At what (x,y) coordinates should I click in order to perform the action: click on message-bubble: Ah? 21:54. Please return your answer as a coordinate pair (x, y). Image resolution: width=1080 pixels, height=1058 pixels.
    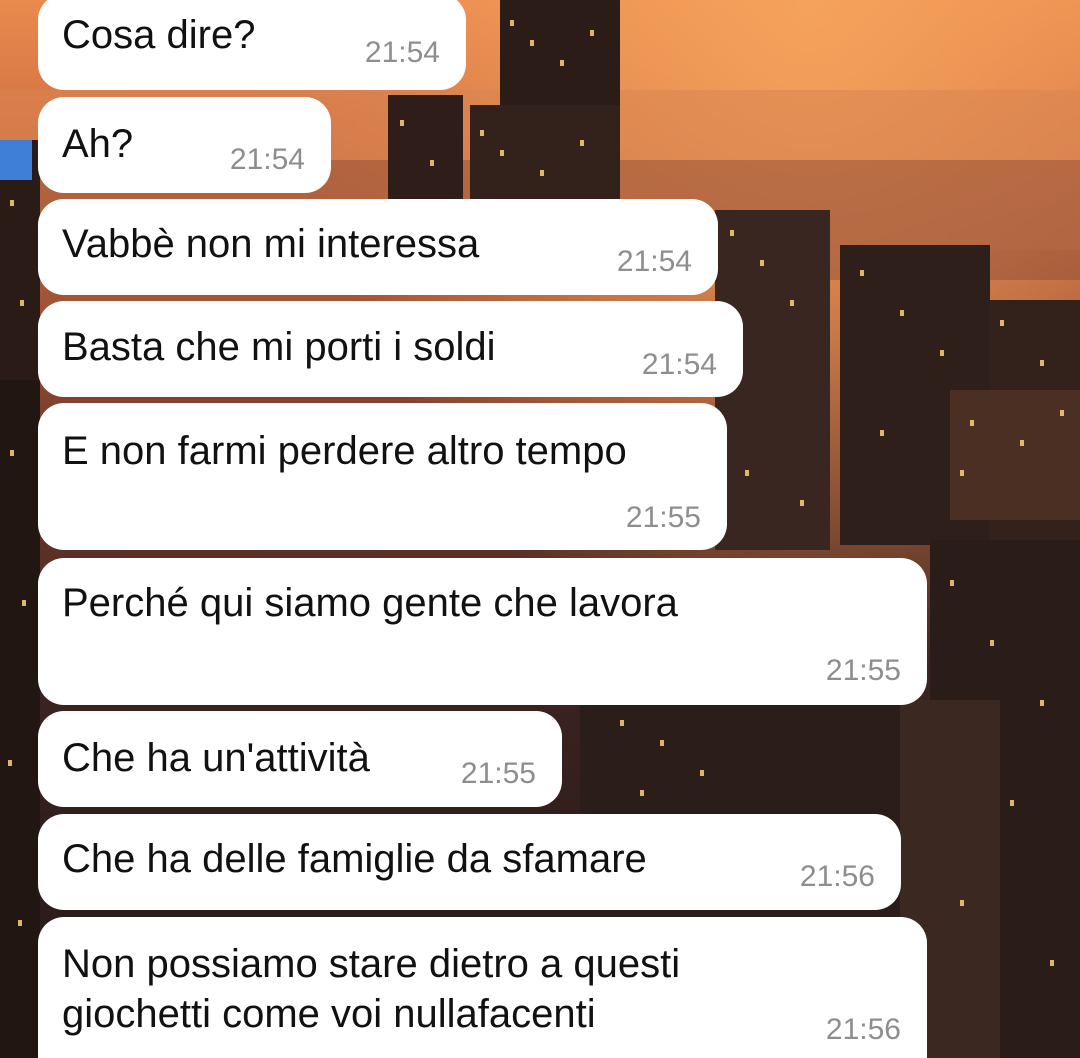
    Looking at the image, I should click on (184, 145).